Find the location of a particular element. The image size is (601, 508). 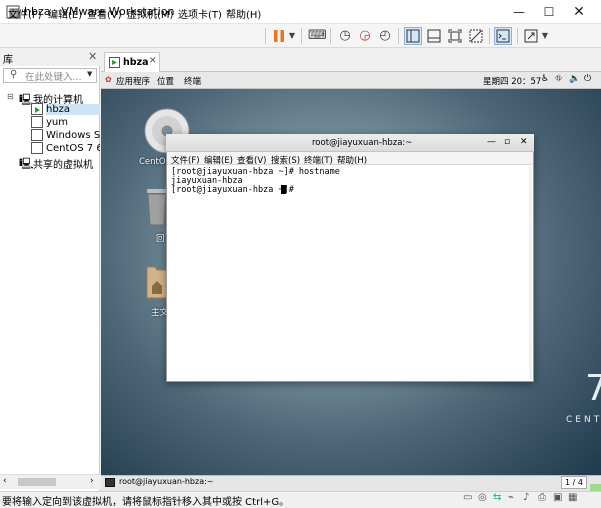

library-horizontal-scrollbar: ‹ › is located at coordinates (50, 481).